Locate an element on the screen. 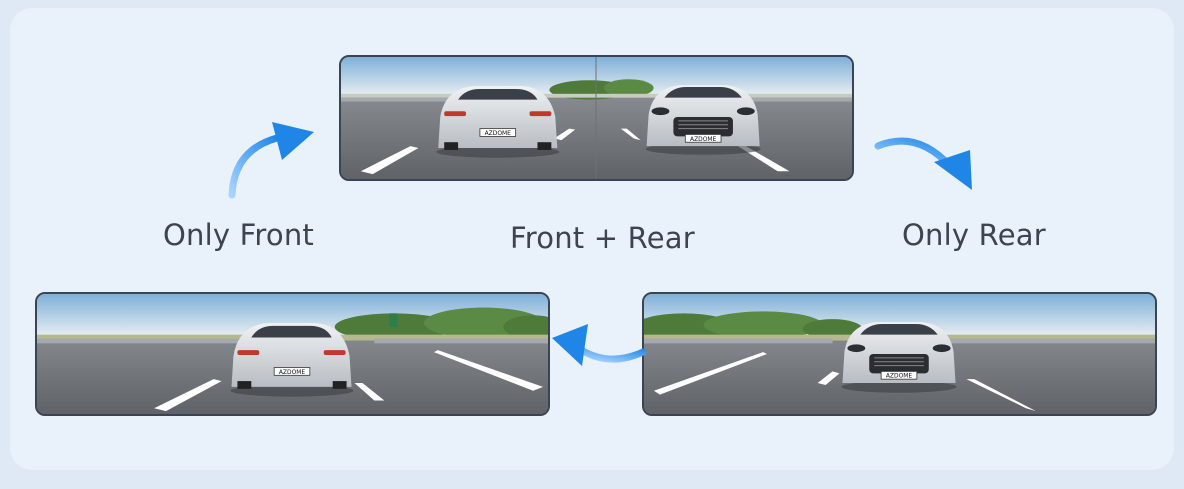 The image size is (1184, 489). rear-view-frame: AZDOME is located at coordinates (899, 354).